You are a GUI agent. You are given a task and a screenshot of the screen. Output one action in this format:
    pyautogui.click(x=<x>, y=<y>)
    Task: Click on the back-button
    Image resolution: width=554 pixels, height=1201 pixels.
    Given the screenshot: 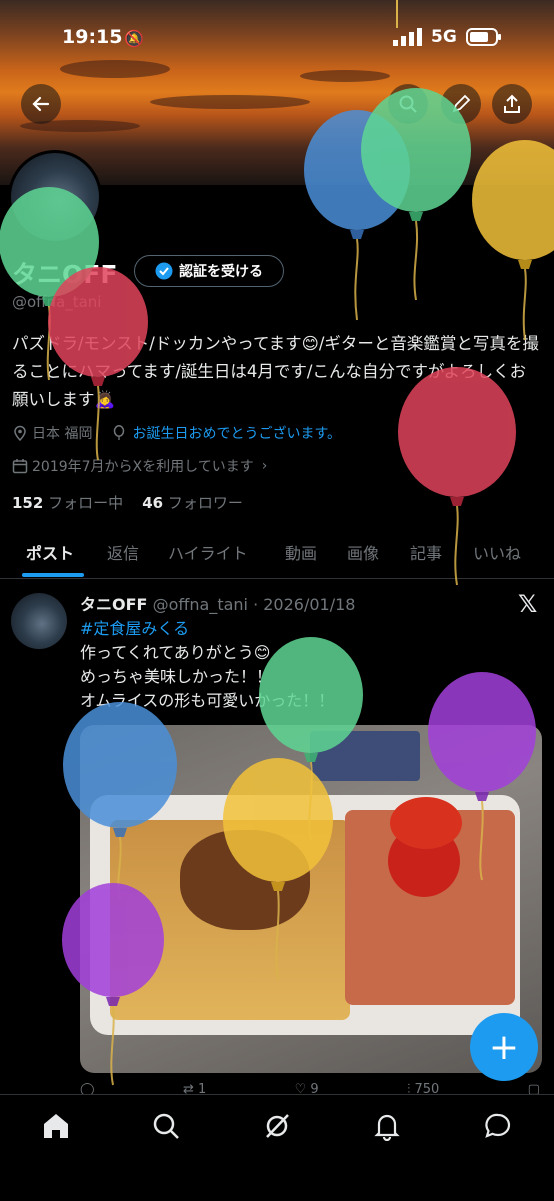 What is the action you would take?
    pyautogui.click(x=41, y=104)
    